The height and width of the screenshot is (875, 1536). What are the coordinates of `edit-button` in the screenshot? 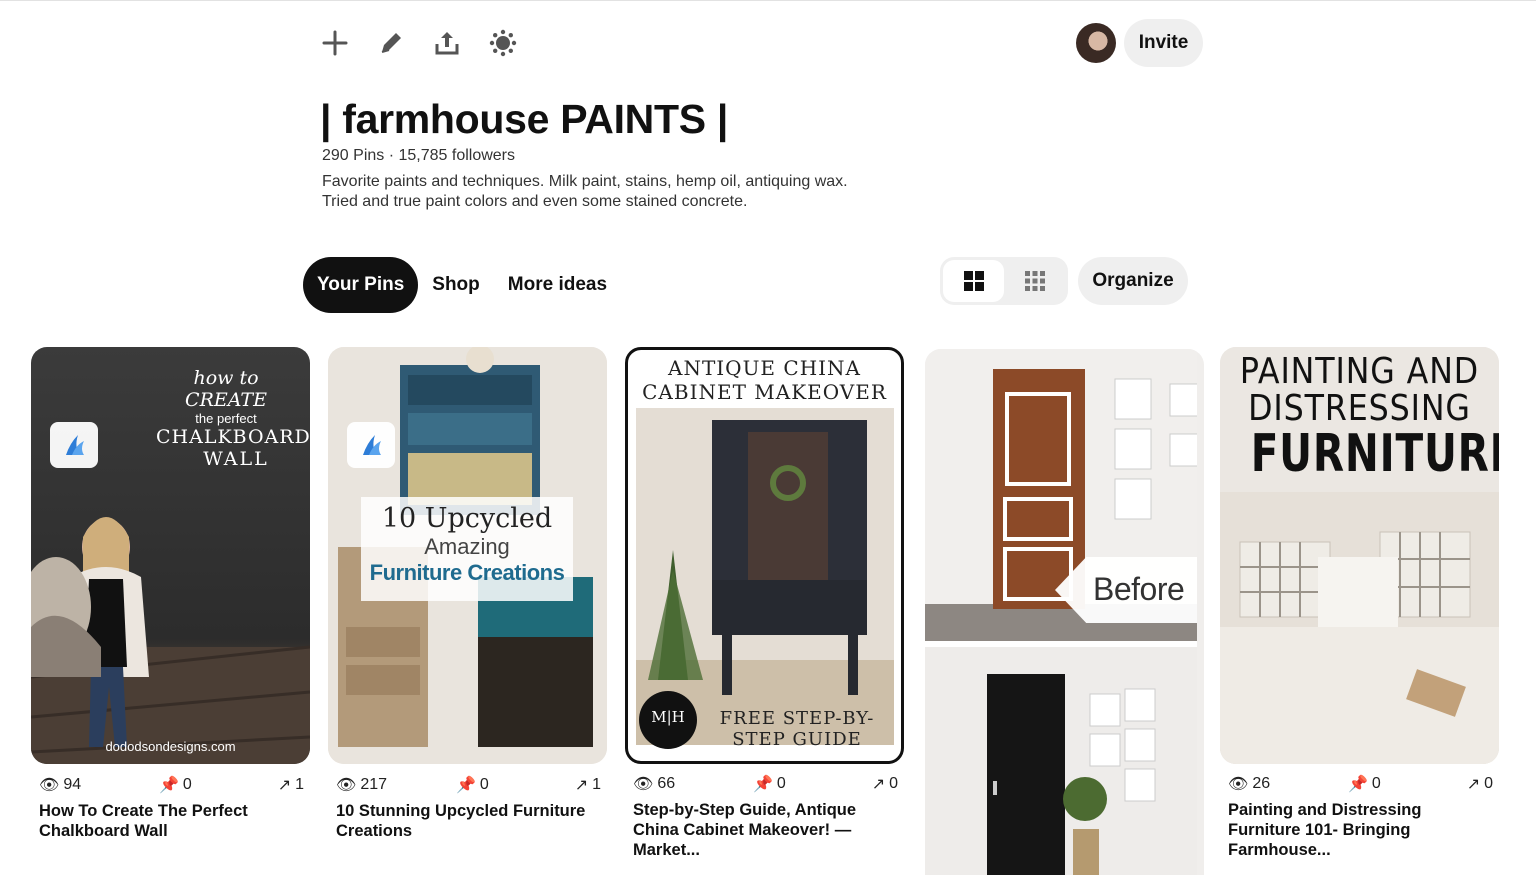 It's located at (391, 43).